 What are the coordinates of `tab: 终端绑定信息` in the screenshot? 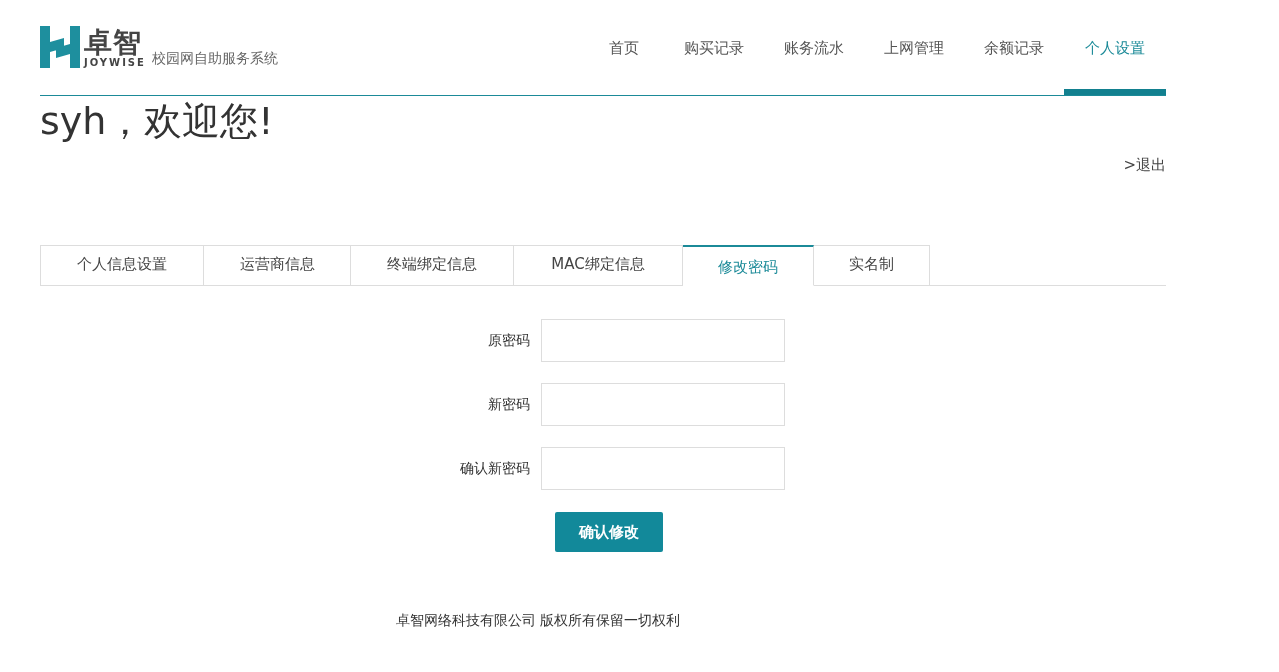 It's located at (432, 265).